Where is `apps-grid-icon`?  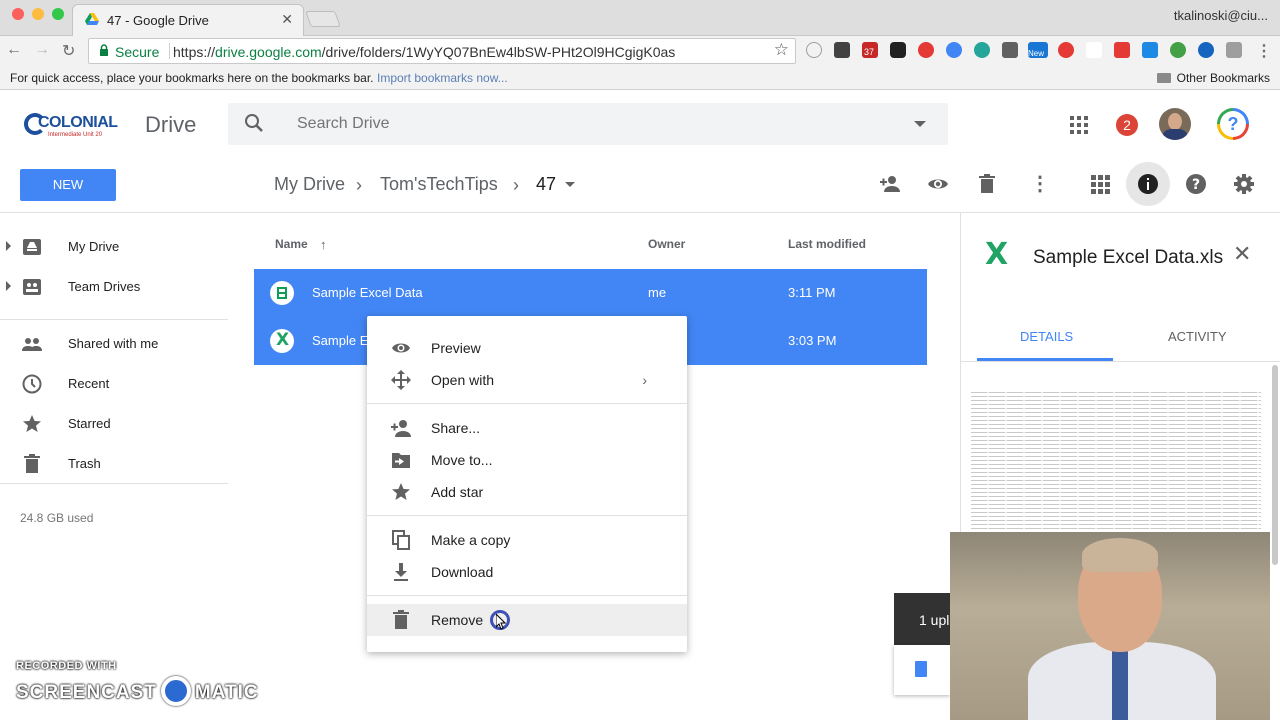 apps-grid-icon is located at coordinates (1079, 125).